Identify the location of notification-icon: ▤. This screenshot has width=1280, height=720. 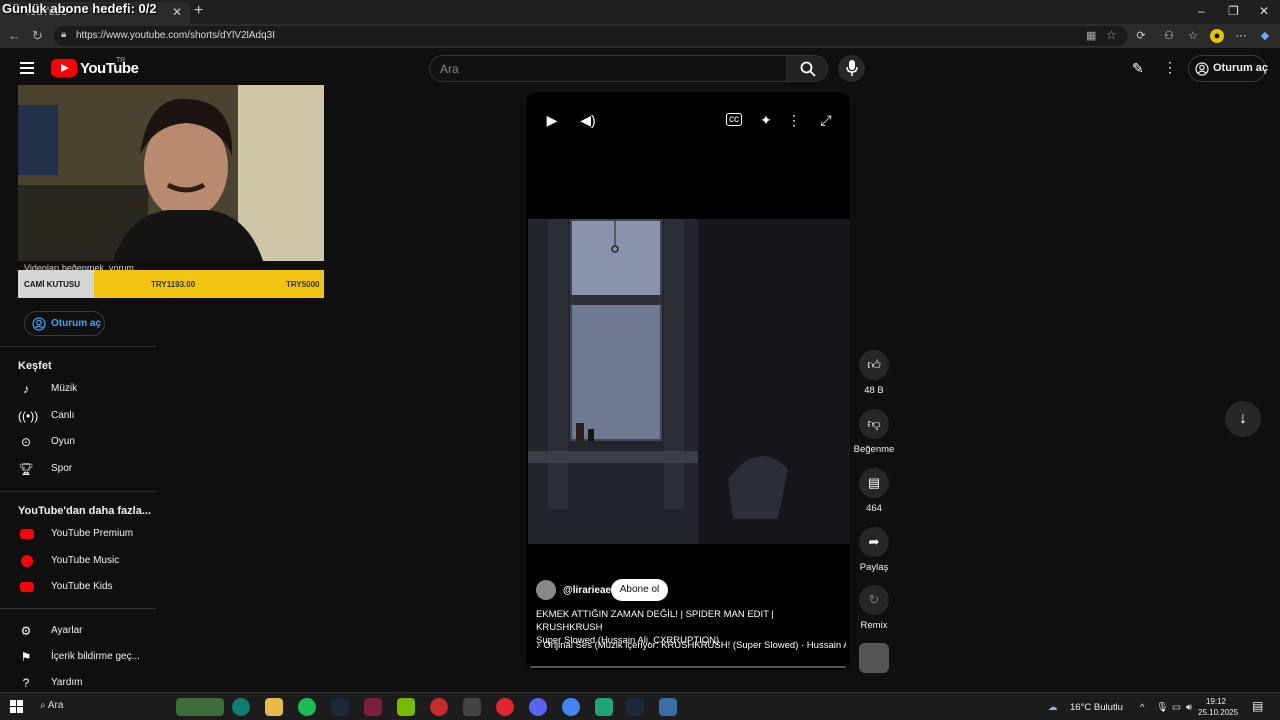
(1257, 706).